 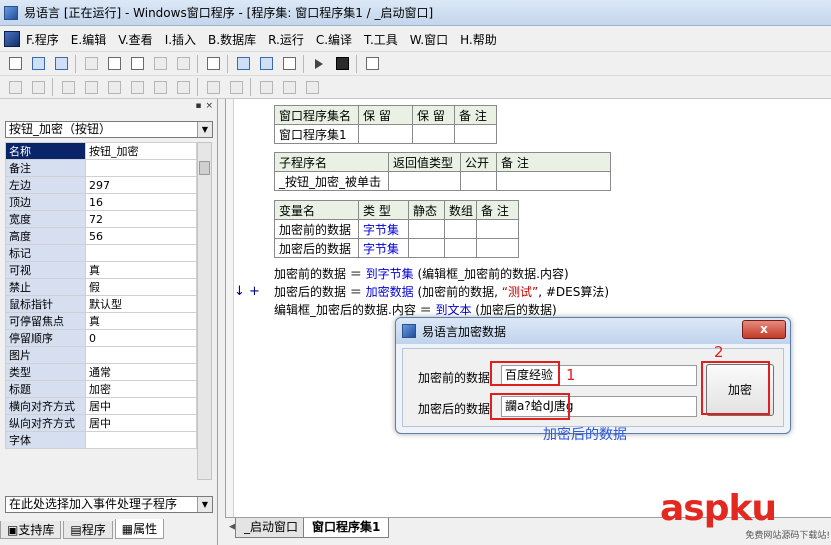 What do you see at coordinates (137, 87) in the screenshot?
I see `align-bottom-icon` at bounding box center [137, 87].